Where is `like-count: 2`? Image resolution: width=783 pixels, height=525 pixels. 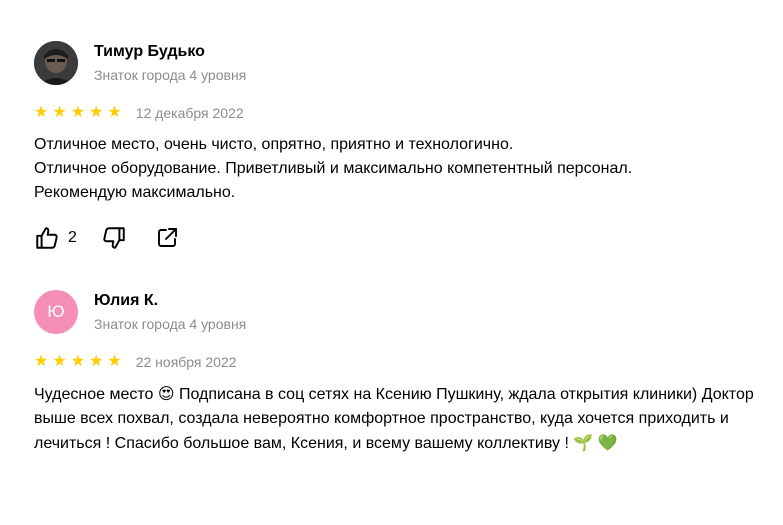
like-count: 2 is located at coordinates (72, 237).